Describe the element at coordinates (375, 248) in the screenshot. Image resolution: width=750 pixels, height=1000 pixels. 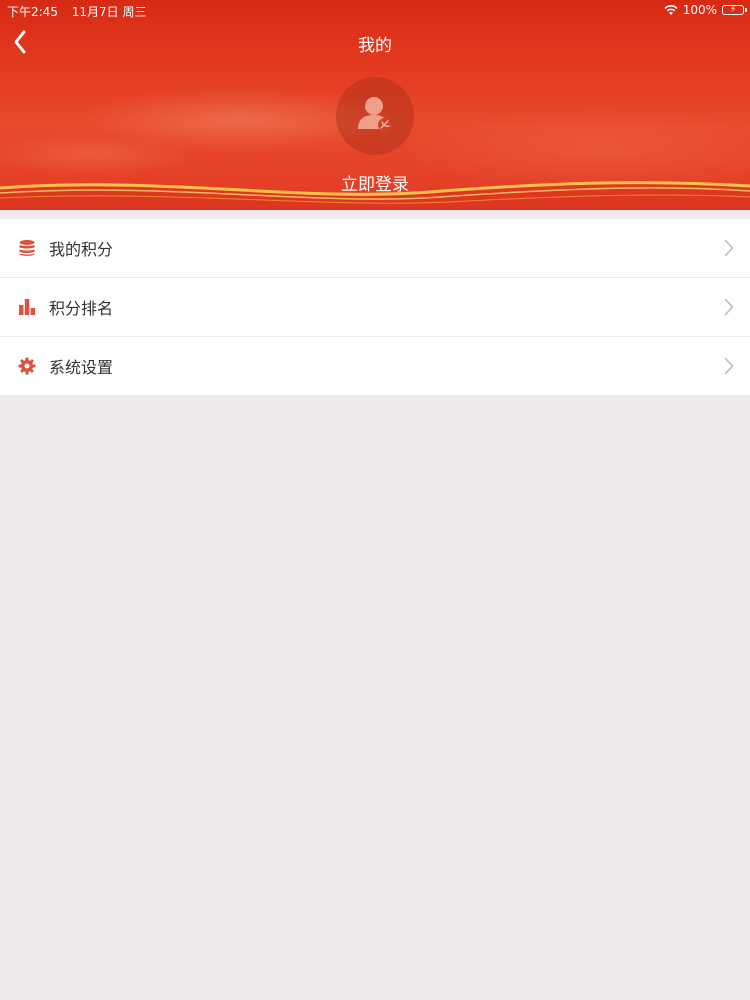
I see `menu-item-my-points: 我的积分` at that location.